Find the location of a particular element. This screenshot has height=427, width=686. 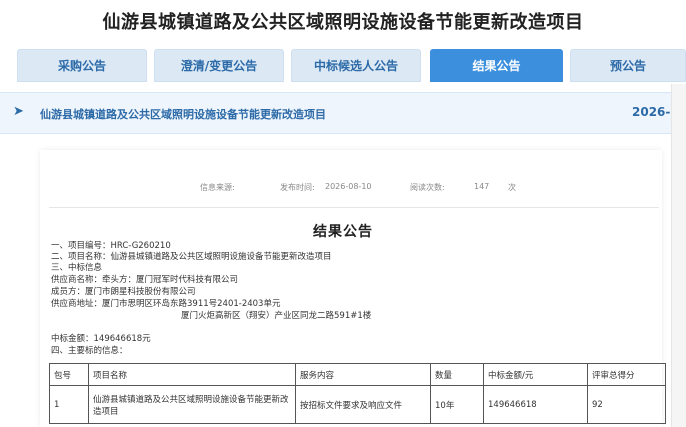

award-amount: 中标金额：149646618元 is located at coordinates (101, 339).